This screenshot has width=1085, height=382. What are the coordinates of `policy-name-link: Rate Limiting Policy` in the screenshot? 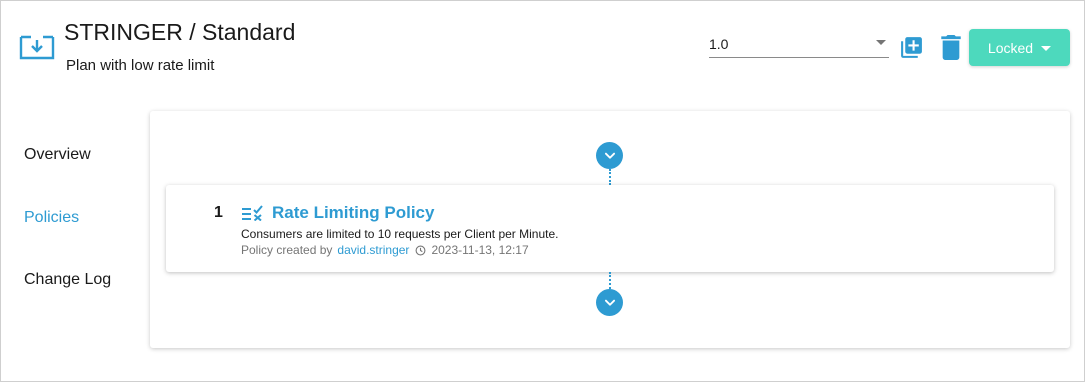 It's located at (353, 213).